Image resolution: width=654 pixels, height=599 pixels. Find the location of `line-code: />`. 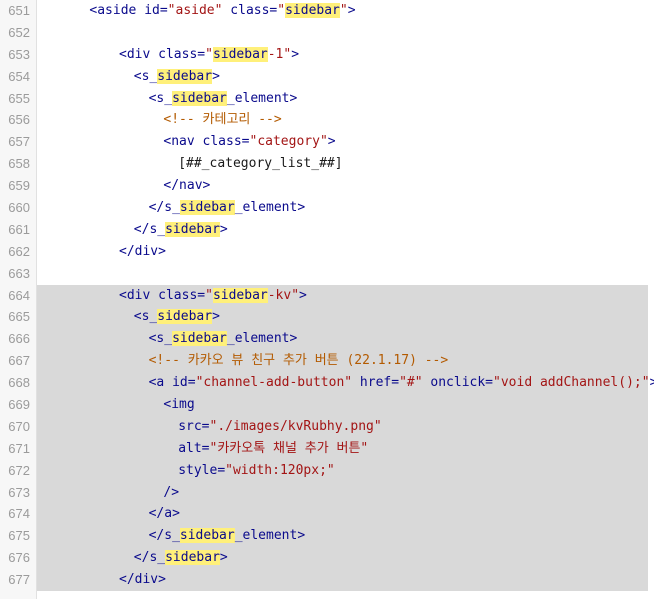

line-code: /> is located at coordinates (342, 492).